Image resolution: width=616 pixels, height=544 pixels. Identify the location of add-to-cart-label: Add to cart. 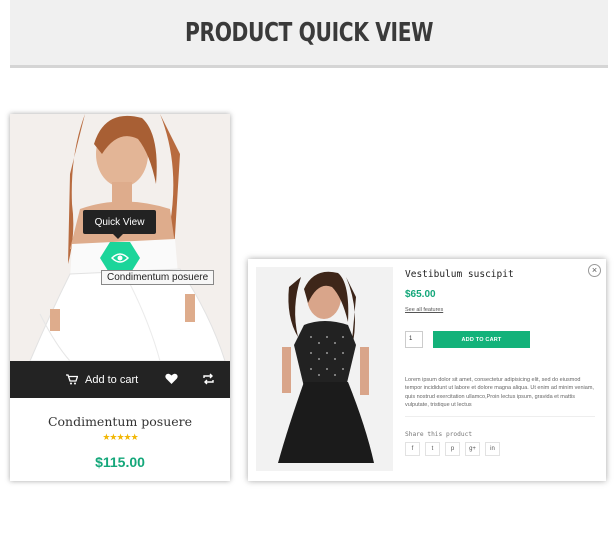
(112, 379).